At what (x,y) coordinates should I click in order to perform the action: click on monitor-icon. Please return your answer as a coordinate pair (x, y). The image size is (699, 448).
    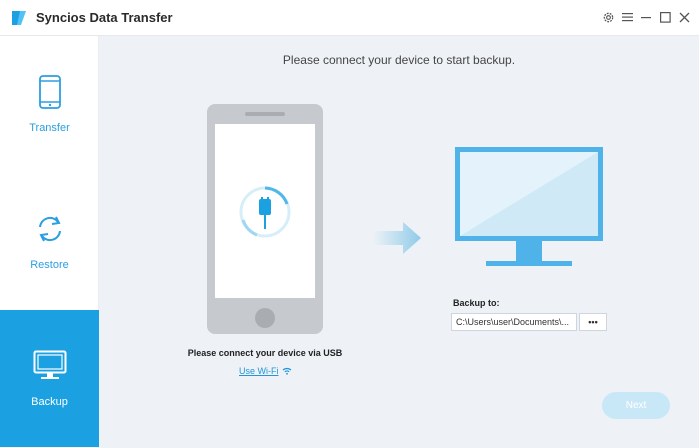
    Looking at the image, I should click on (50, 366).